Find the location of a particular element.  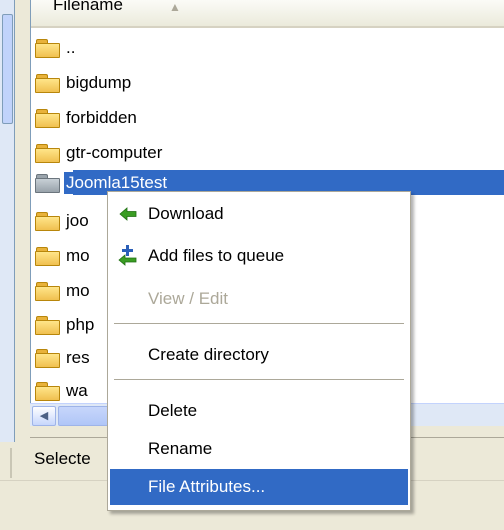

file-row: forbidden is located at coordinates (269, 117).